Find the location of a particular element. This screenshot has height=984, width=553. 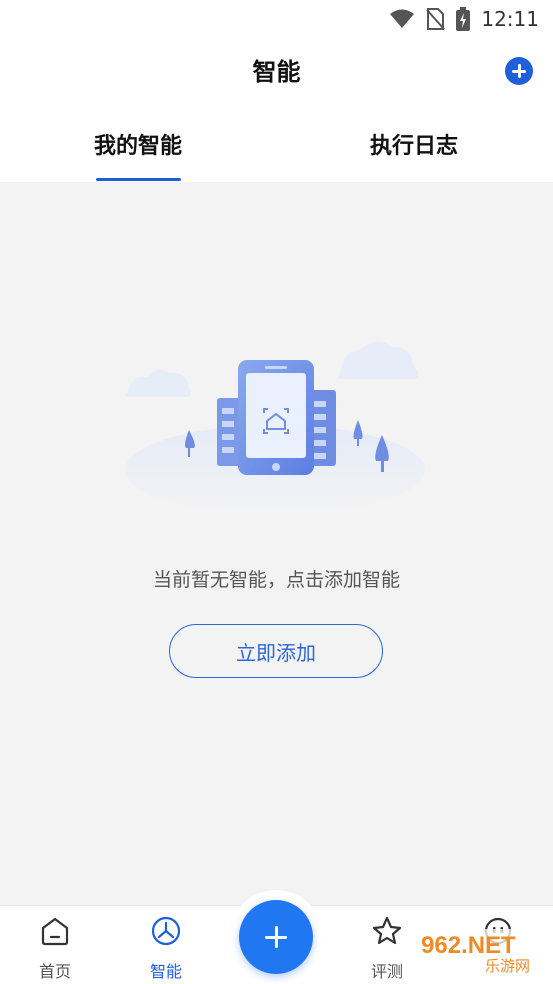

status-icons: 12:11 is located at coordinates (464, 19).